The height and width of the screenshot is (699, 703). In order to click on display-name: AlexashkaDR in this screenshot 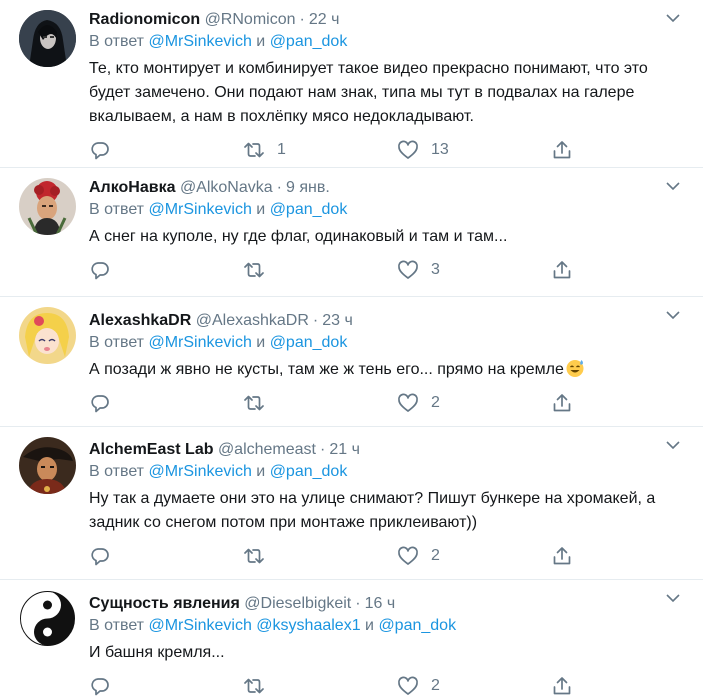, I will do `click(140, 320)`.